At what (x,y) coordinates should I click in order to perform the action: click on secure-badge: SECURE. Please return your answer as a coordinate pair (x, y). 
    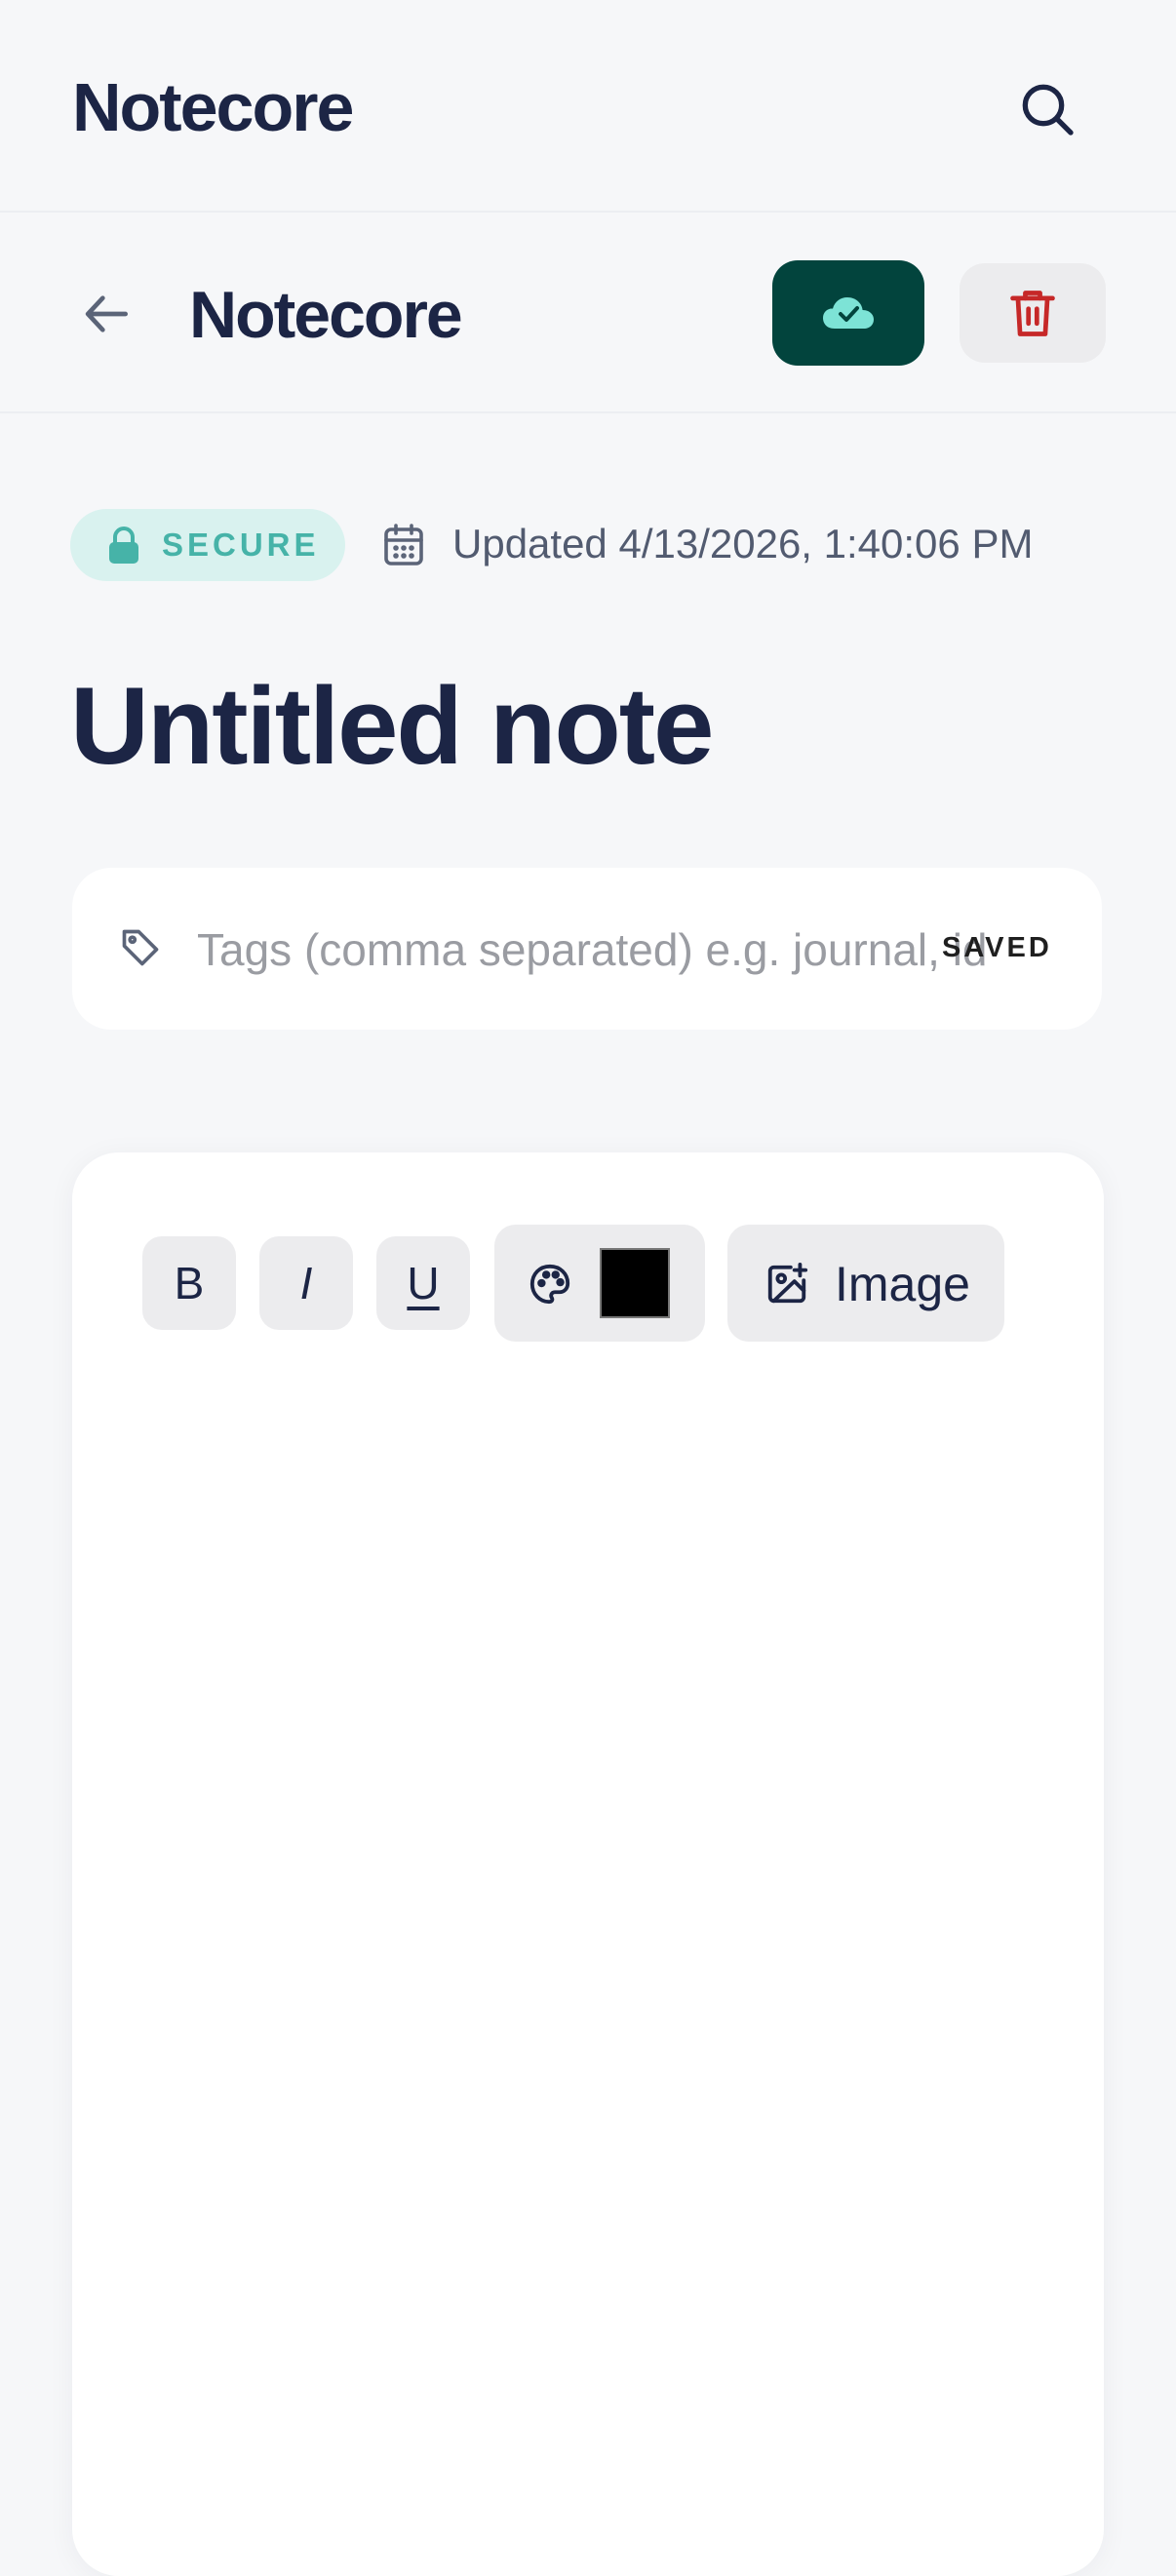
    Looking at the image, I should click on (207, 545).